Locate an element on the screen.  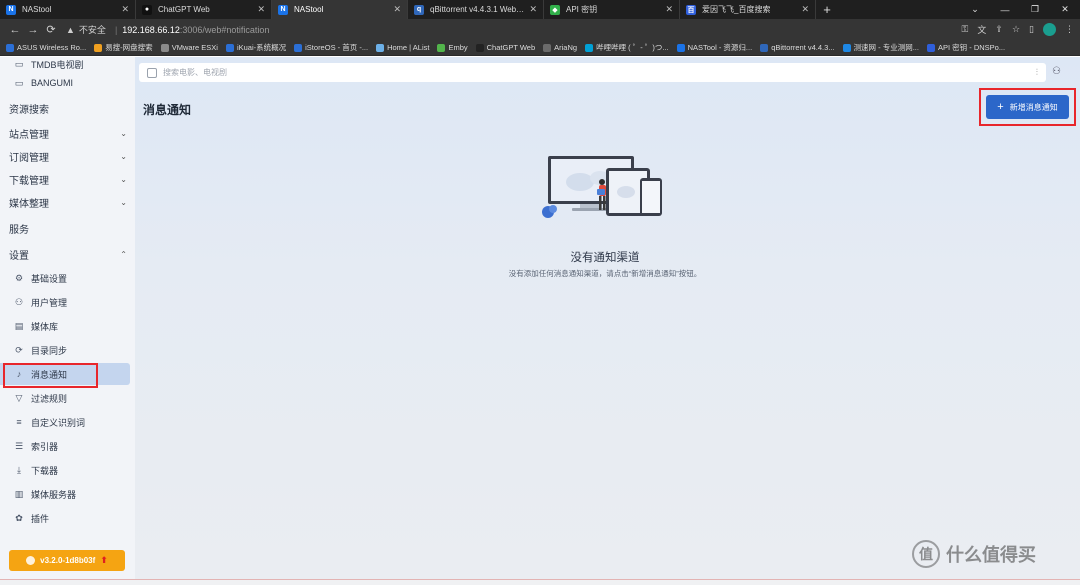
sidebar-item: 设置 ⌃ is located at coordinates (67, 254).